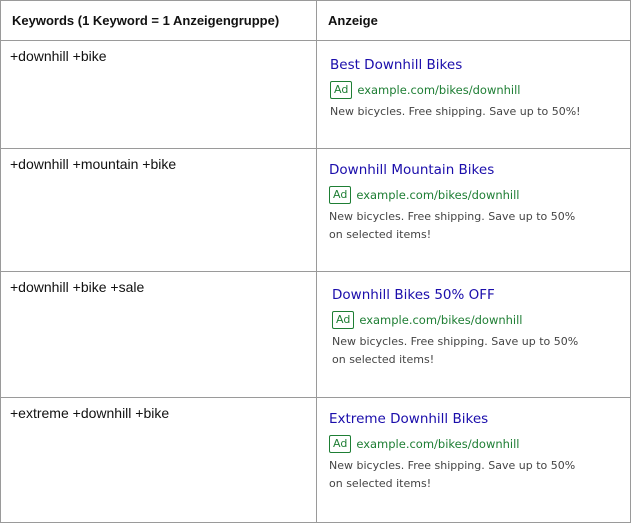 This screenshot has width=631, height=523. What do you see at coordinates (473, 20) in the screenshot?
I see `header-anzeige: Anzeige` at bounding box center [473, 20].